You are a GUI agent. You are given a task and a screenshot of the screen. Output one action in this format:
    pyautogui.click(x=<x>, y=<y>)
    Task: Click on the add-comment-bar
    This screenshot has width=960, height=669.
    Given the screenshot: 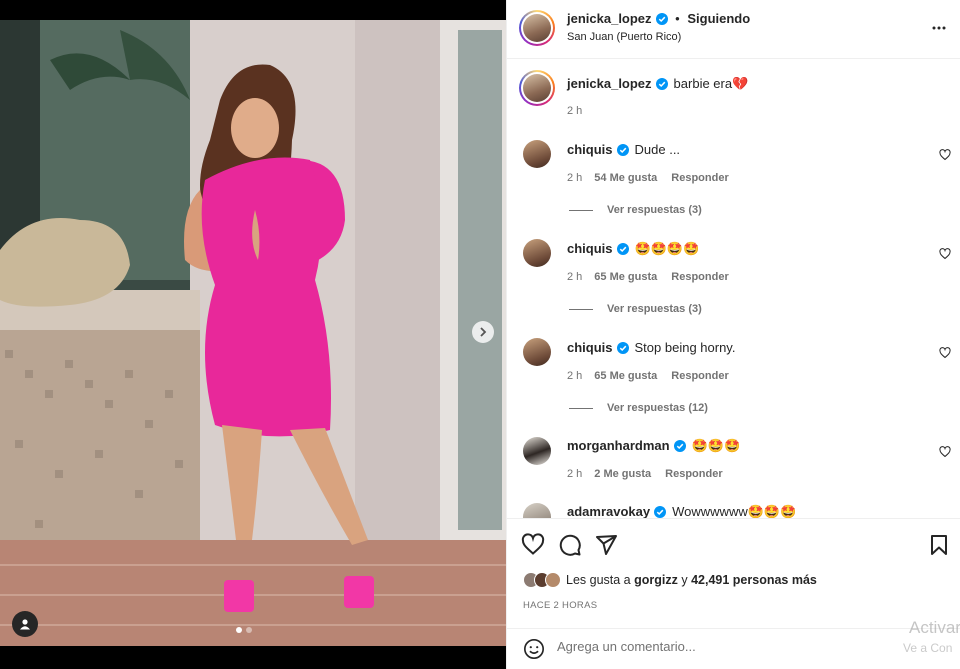 What is the action you would take?
    pyautogui.click(x=733, y=648)
    